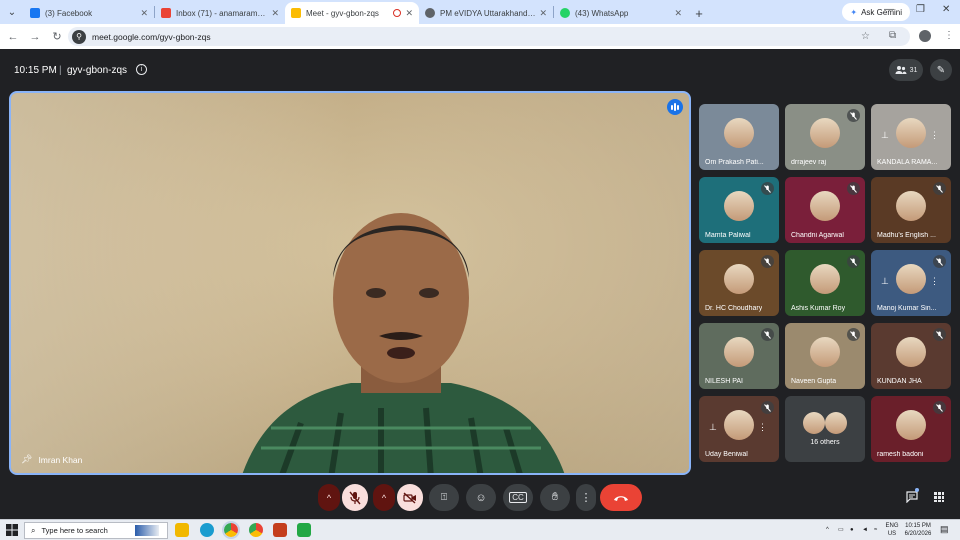  I want to click on participant-tile: drrajeev raj, so click(825, 137).